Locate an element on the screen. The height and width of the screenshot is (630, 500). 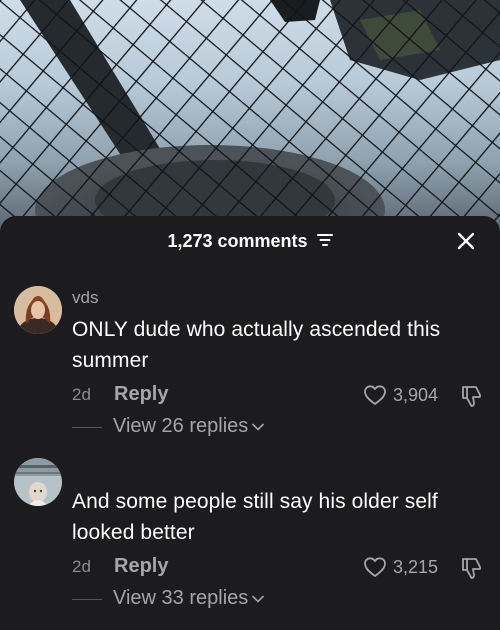
comment-count-text: 1,273 comments is located at coordinates (237, 240).